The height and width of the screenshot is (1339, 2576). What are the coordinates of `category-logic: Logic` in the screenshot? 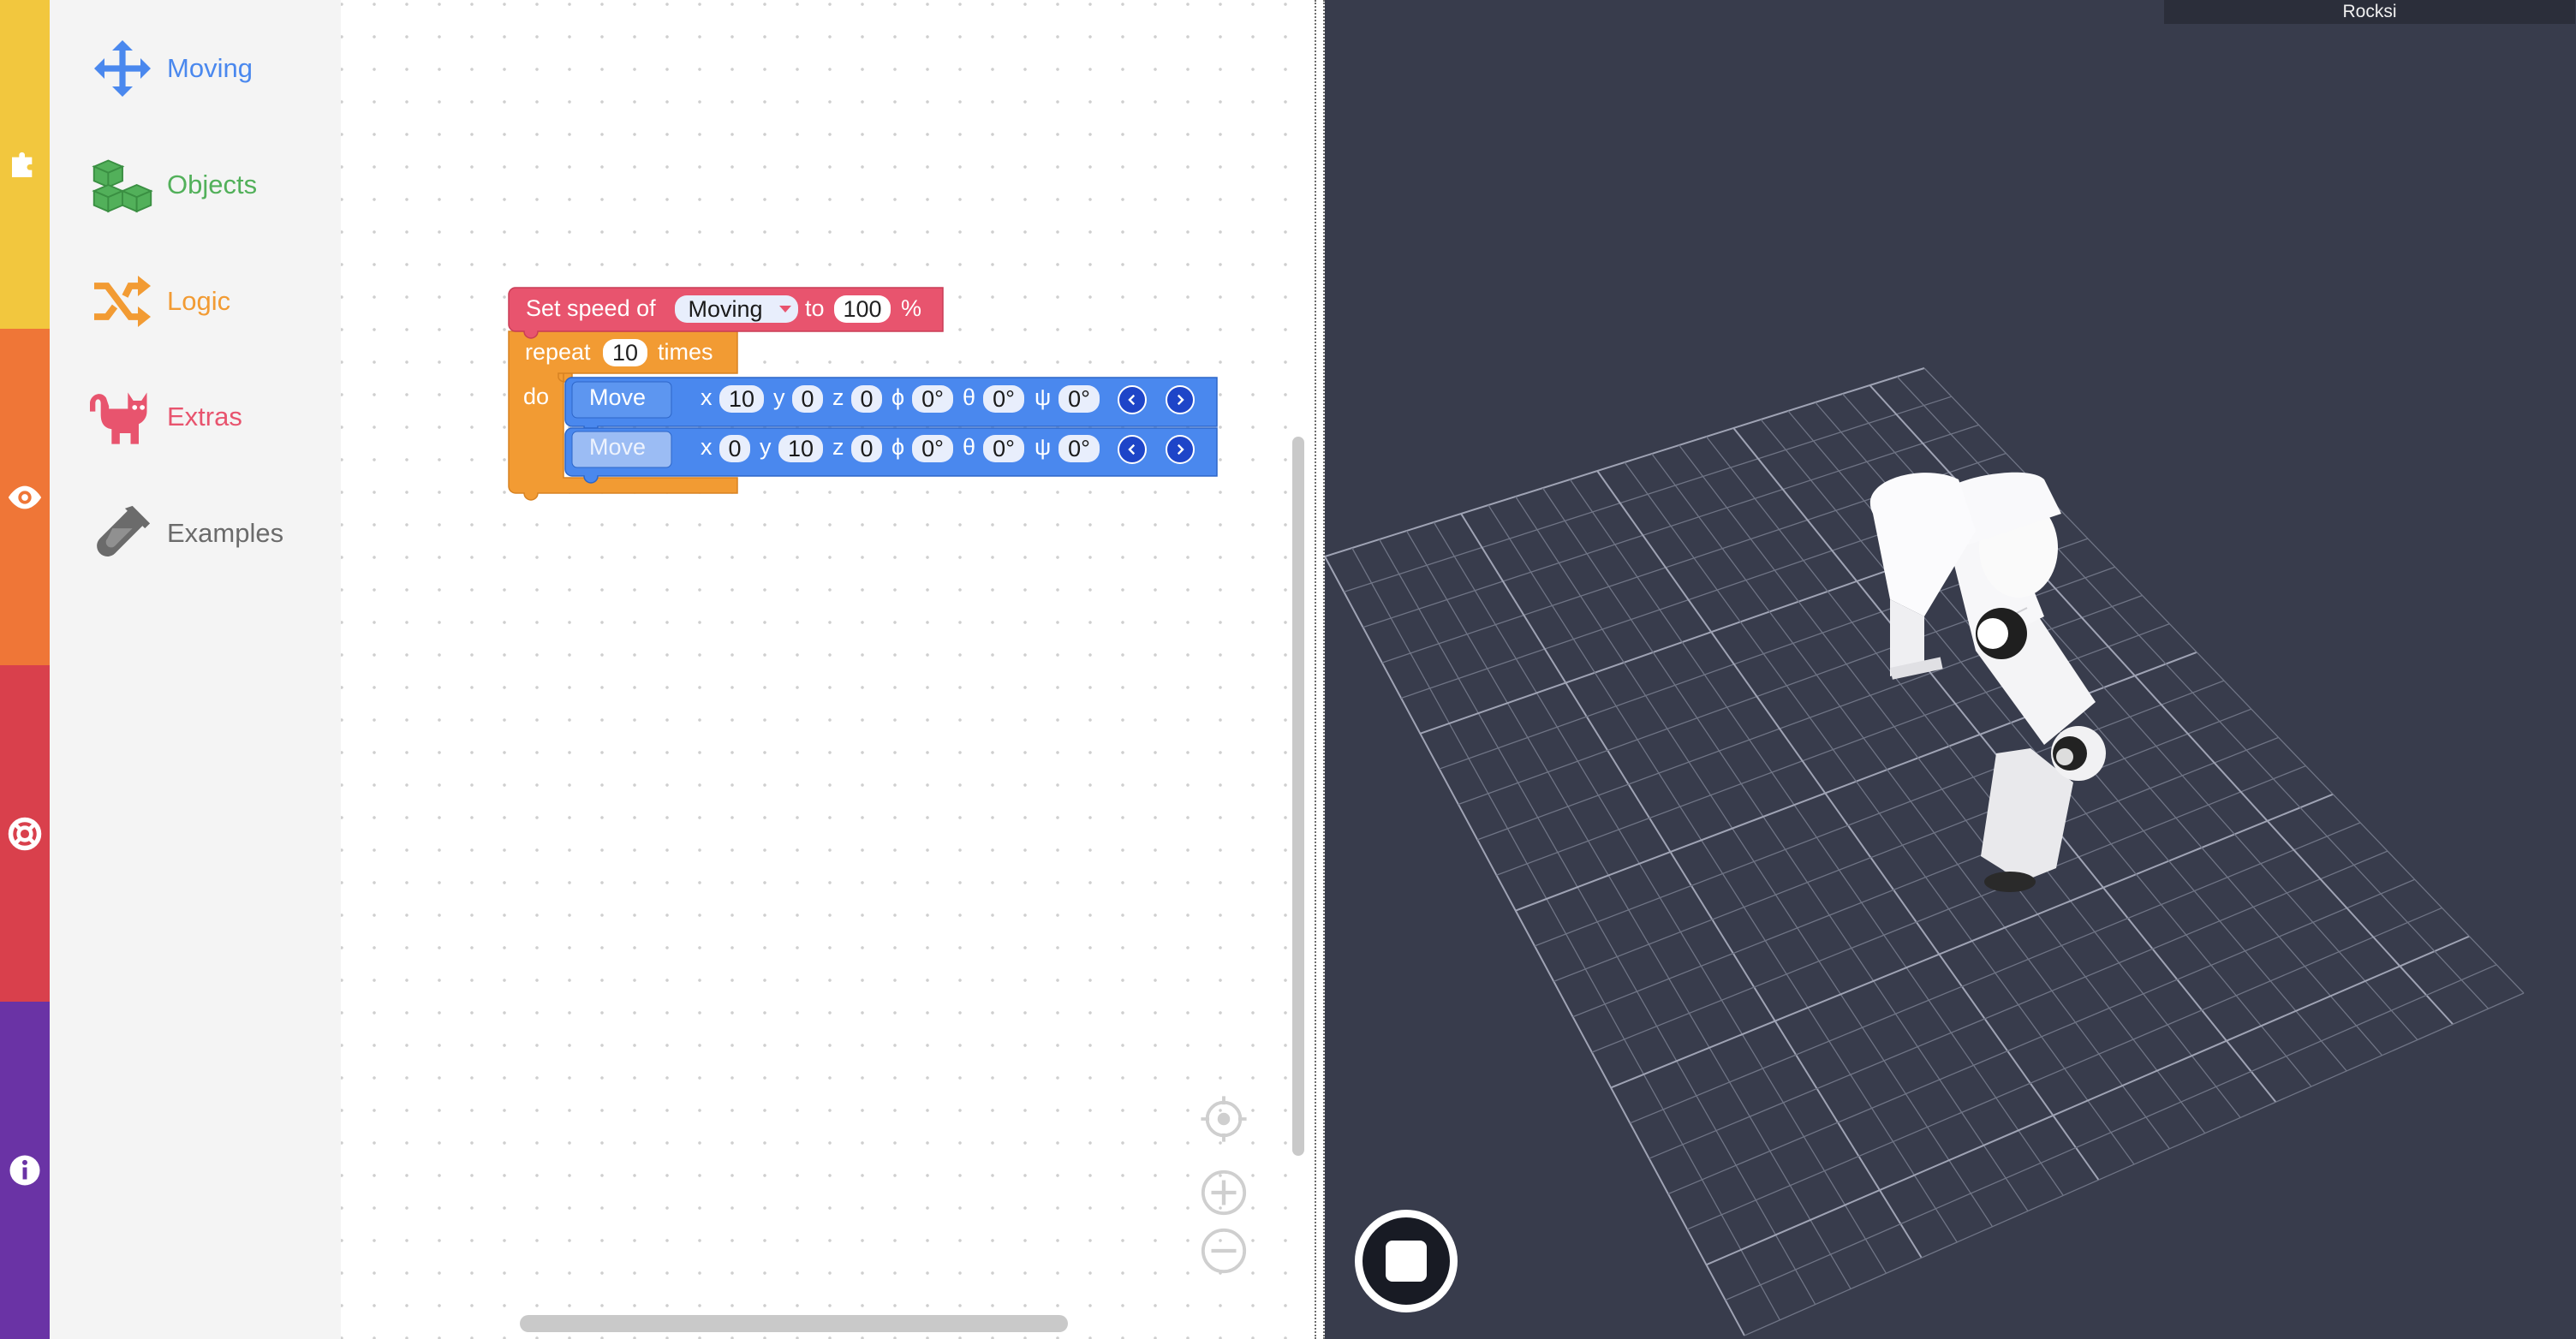 It's located at (159, 301).